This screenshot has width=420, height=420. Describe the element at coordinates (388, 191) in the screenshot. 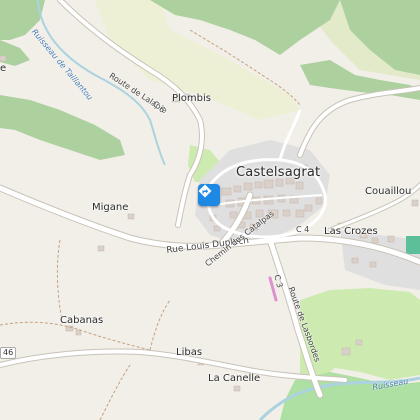

I see `label-couaillou: Couaillou` at that location.